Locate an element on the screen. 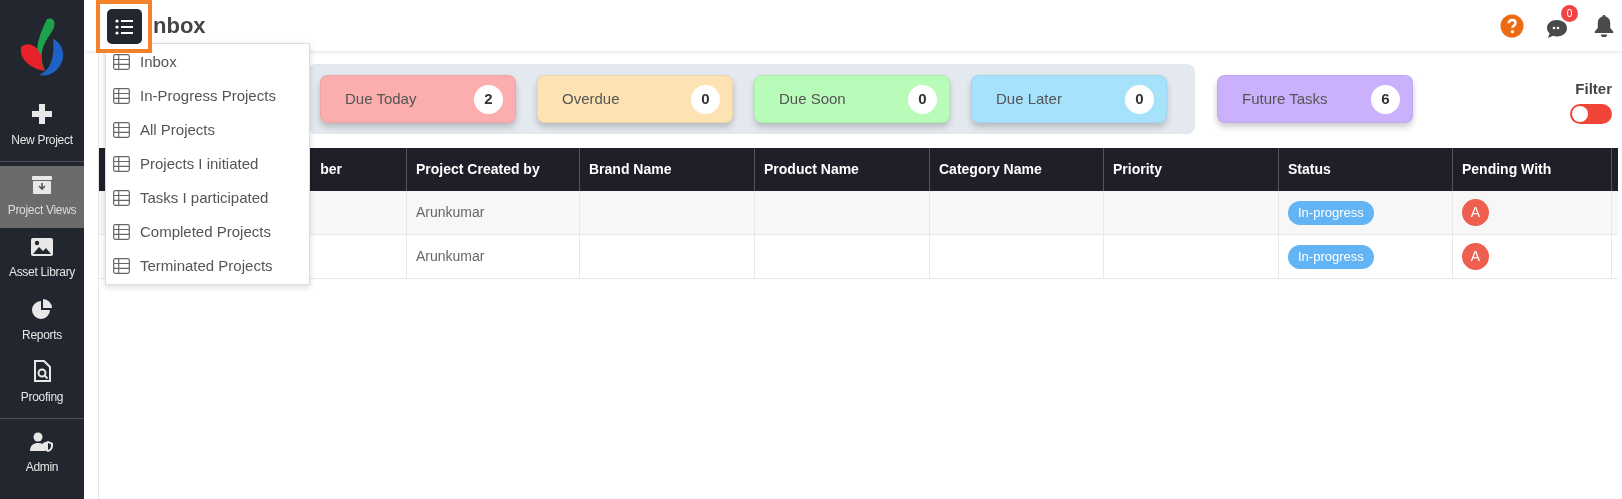  chat-icon is located at coordinates (1557, 28).